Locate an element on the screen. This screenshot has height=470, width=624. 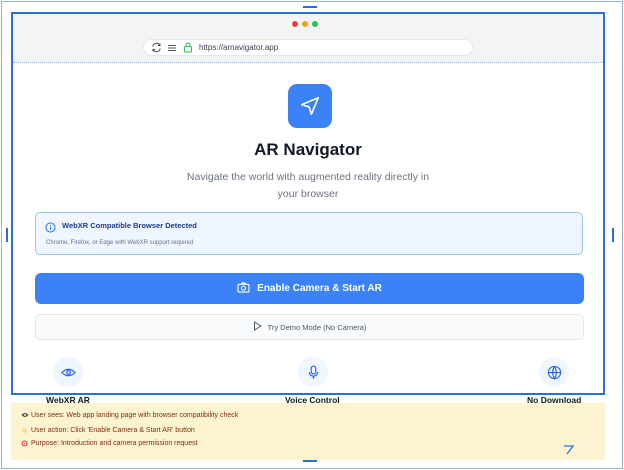
target-emoji-icon is located at coordinates (24, 443).